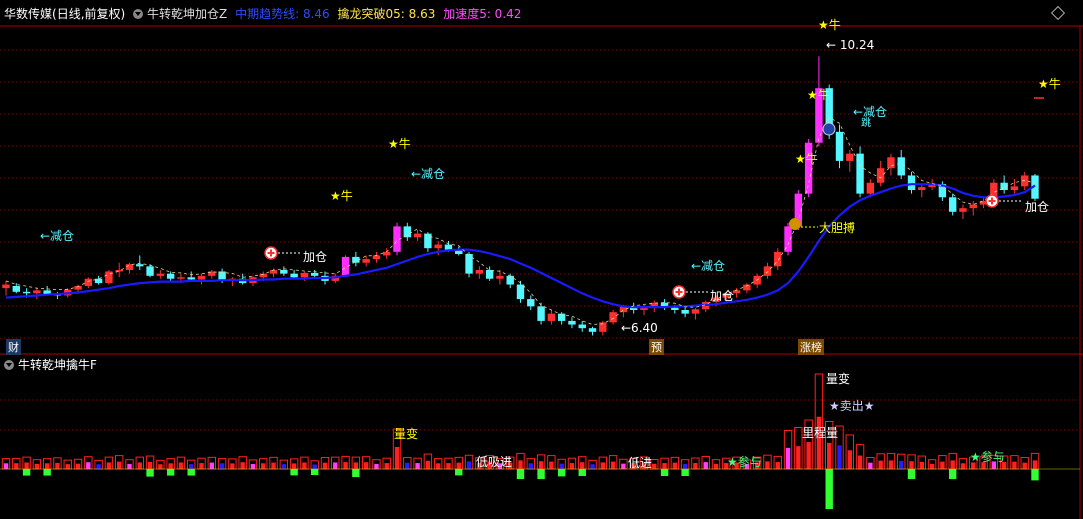  Describe the element at coordinates (818, 95) in the screenshot. I see `niu-label-4: ★牛` at that location.